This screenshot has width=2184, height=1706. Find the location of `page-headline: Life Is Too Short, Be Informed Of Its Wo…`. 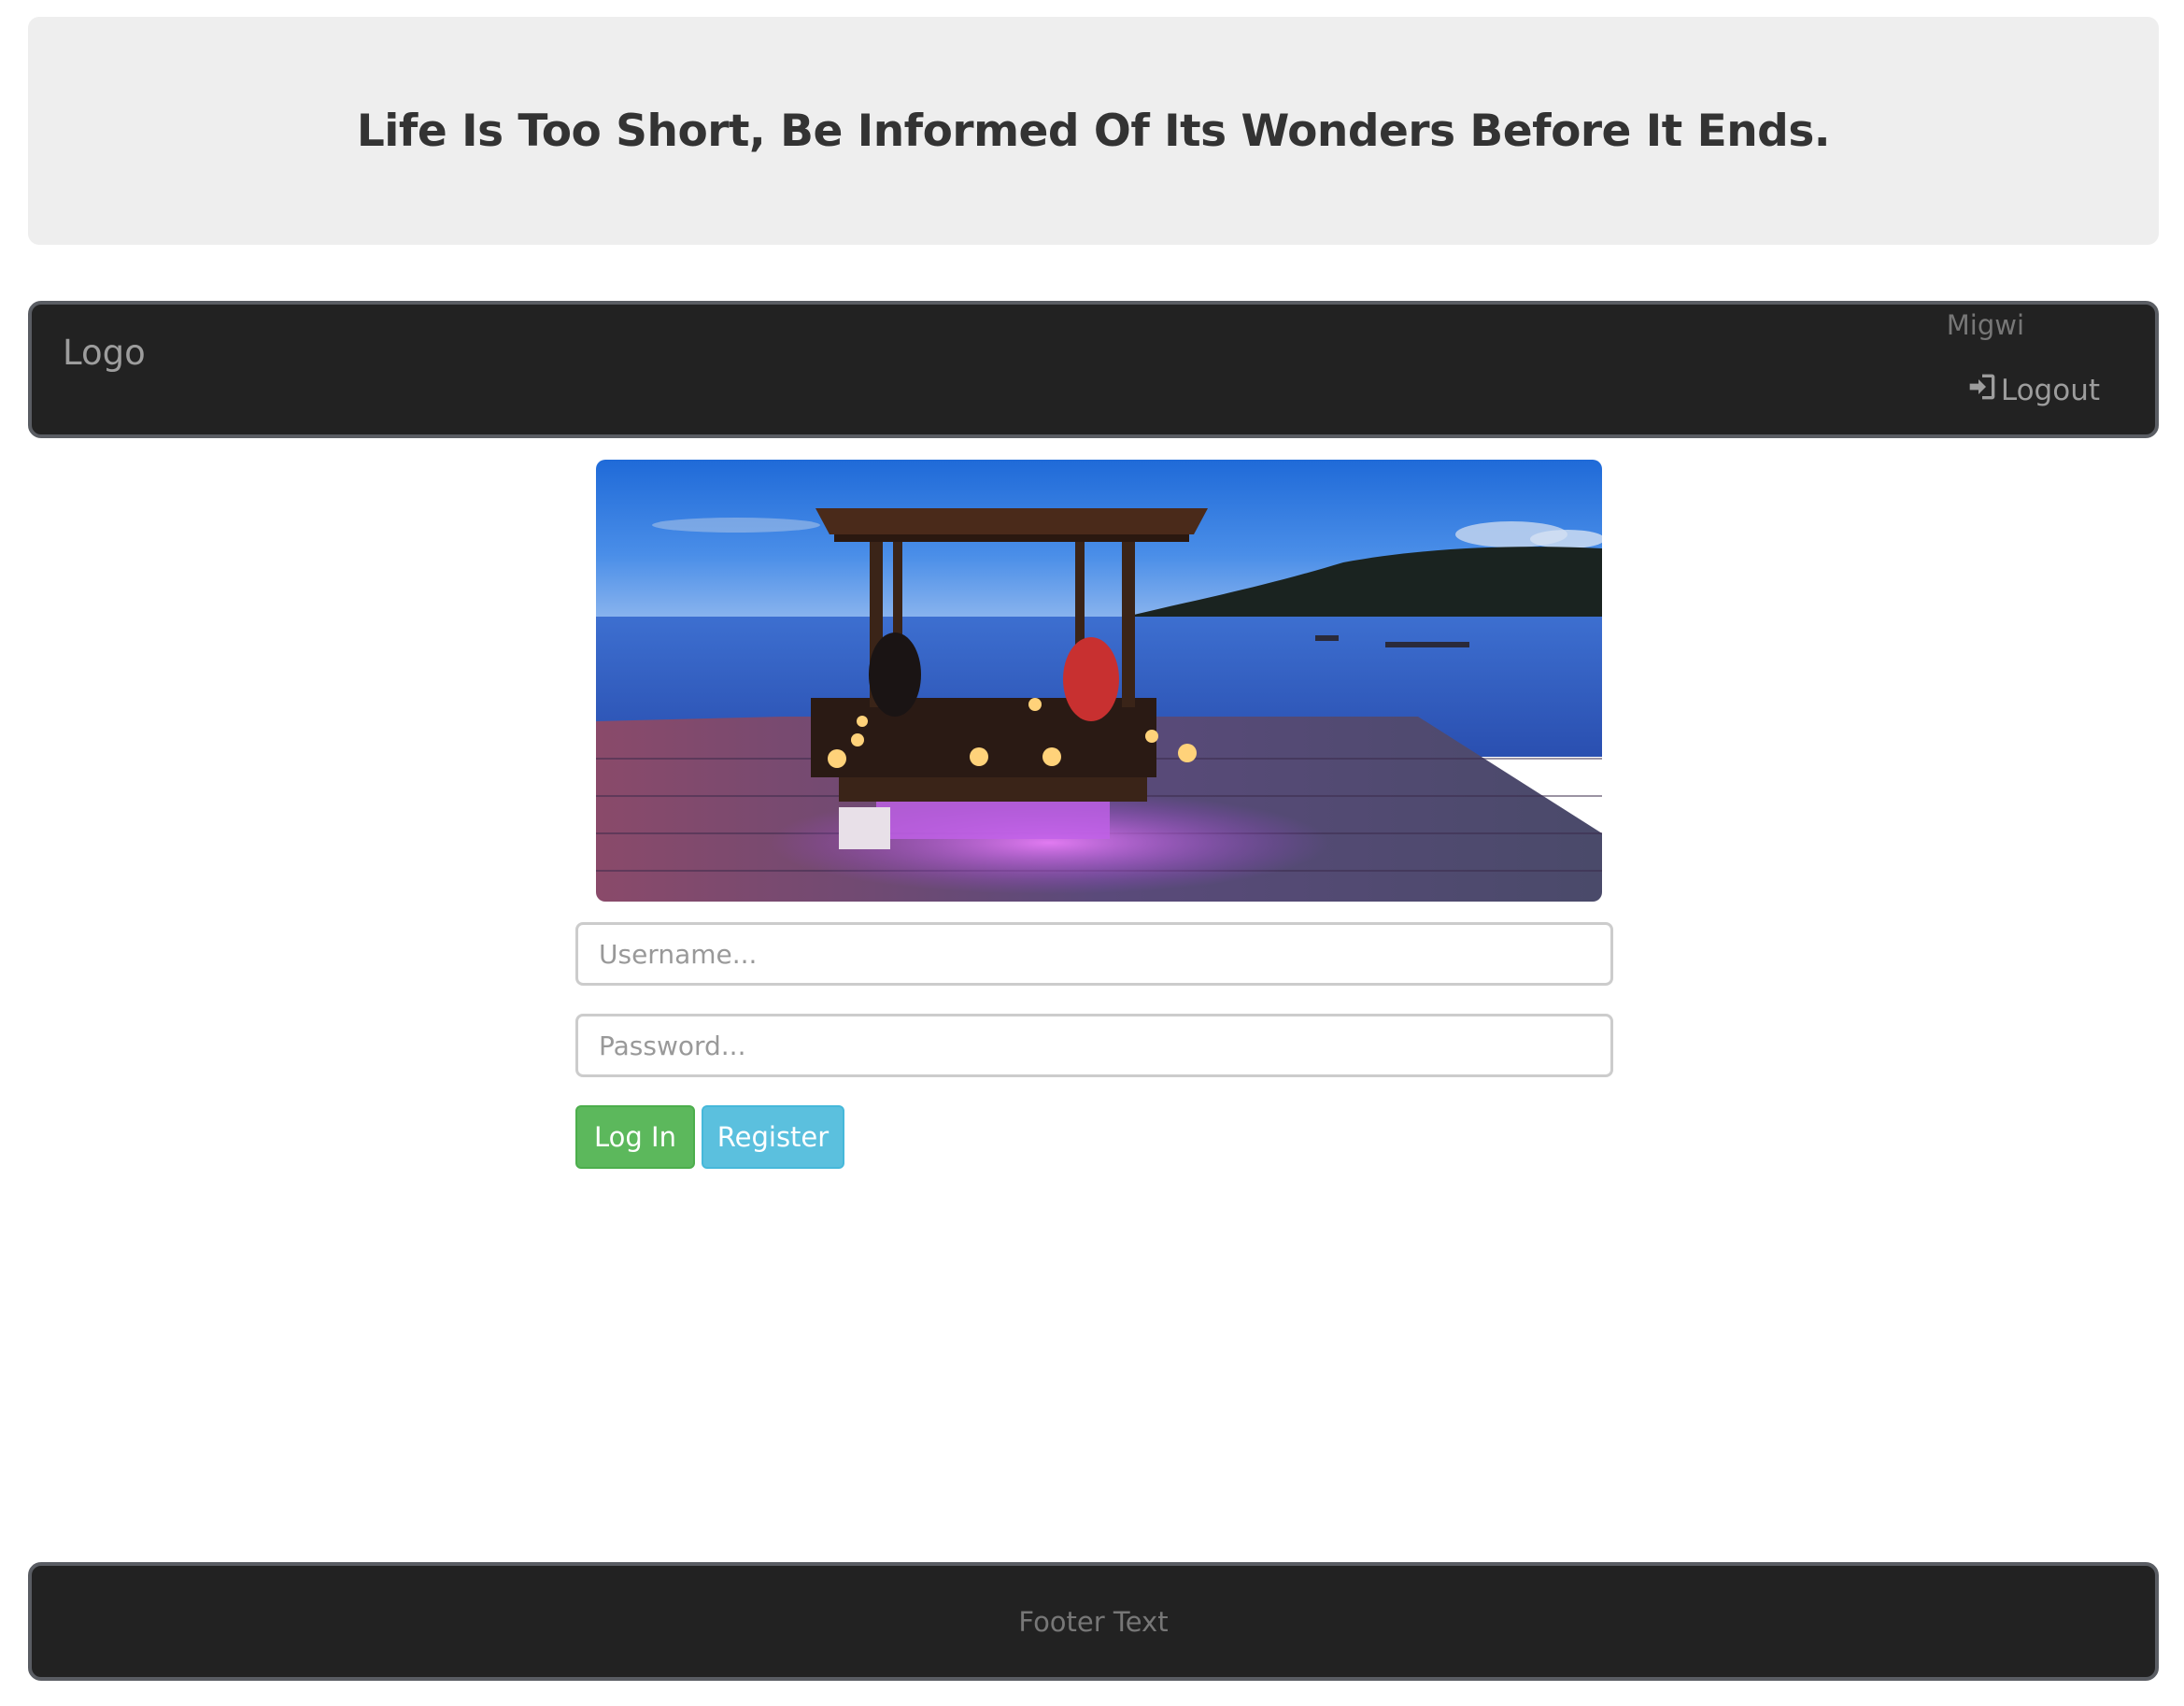

page-headline: Life Is Too Short, Be Informed Of Its Wo… is located at coordinates (1093, 131).